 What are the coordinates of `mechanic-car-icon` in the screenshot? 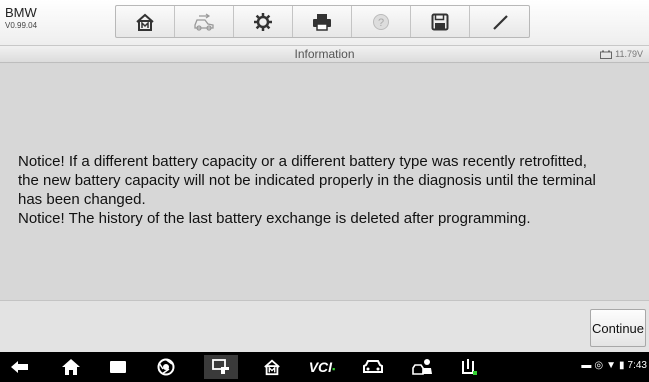 It's located at (422, 367).